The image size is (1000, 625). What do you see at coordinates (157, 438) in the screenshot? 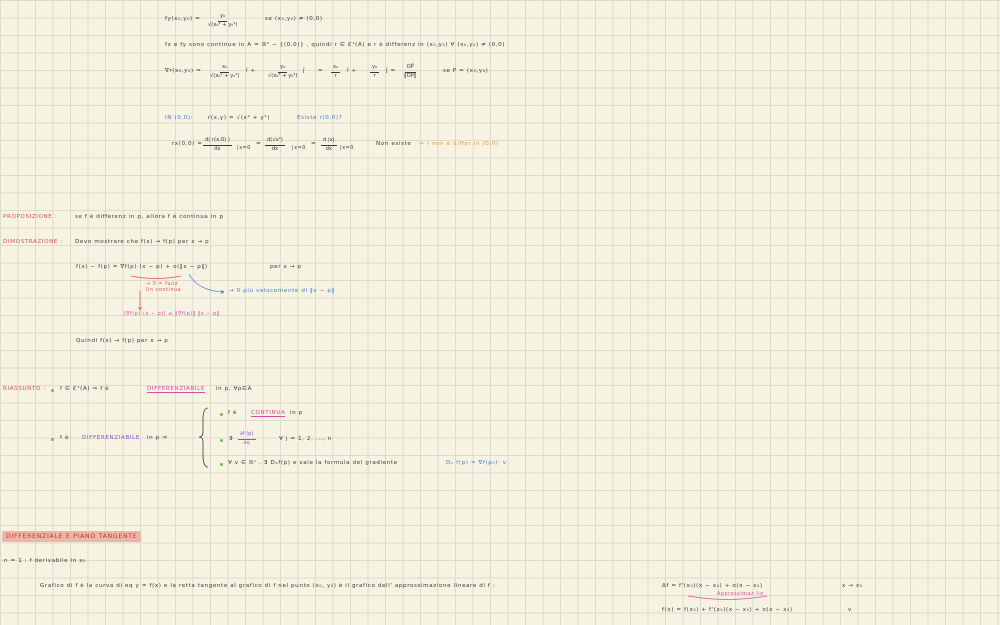
I see `summary-main-b: in p ⇒` at bounding box center [157, 438].